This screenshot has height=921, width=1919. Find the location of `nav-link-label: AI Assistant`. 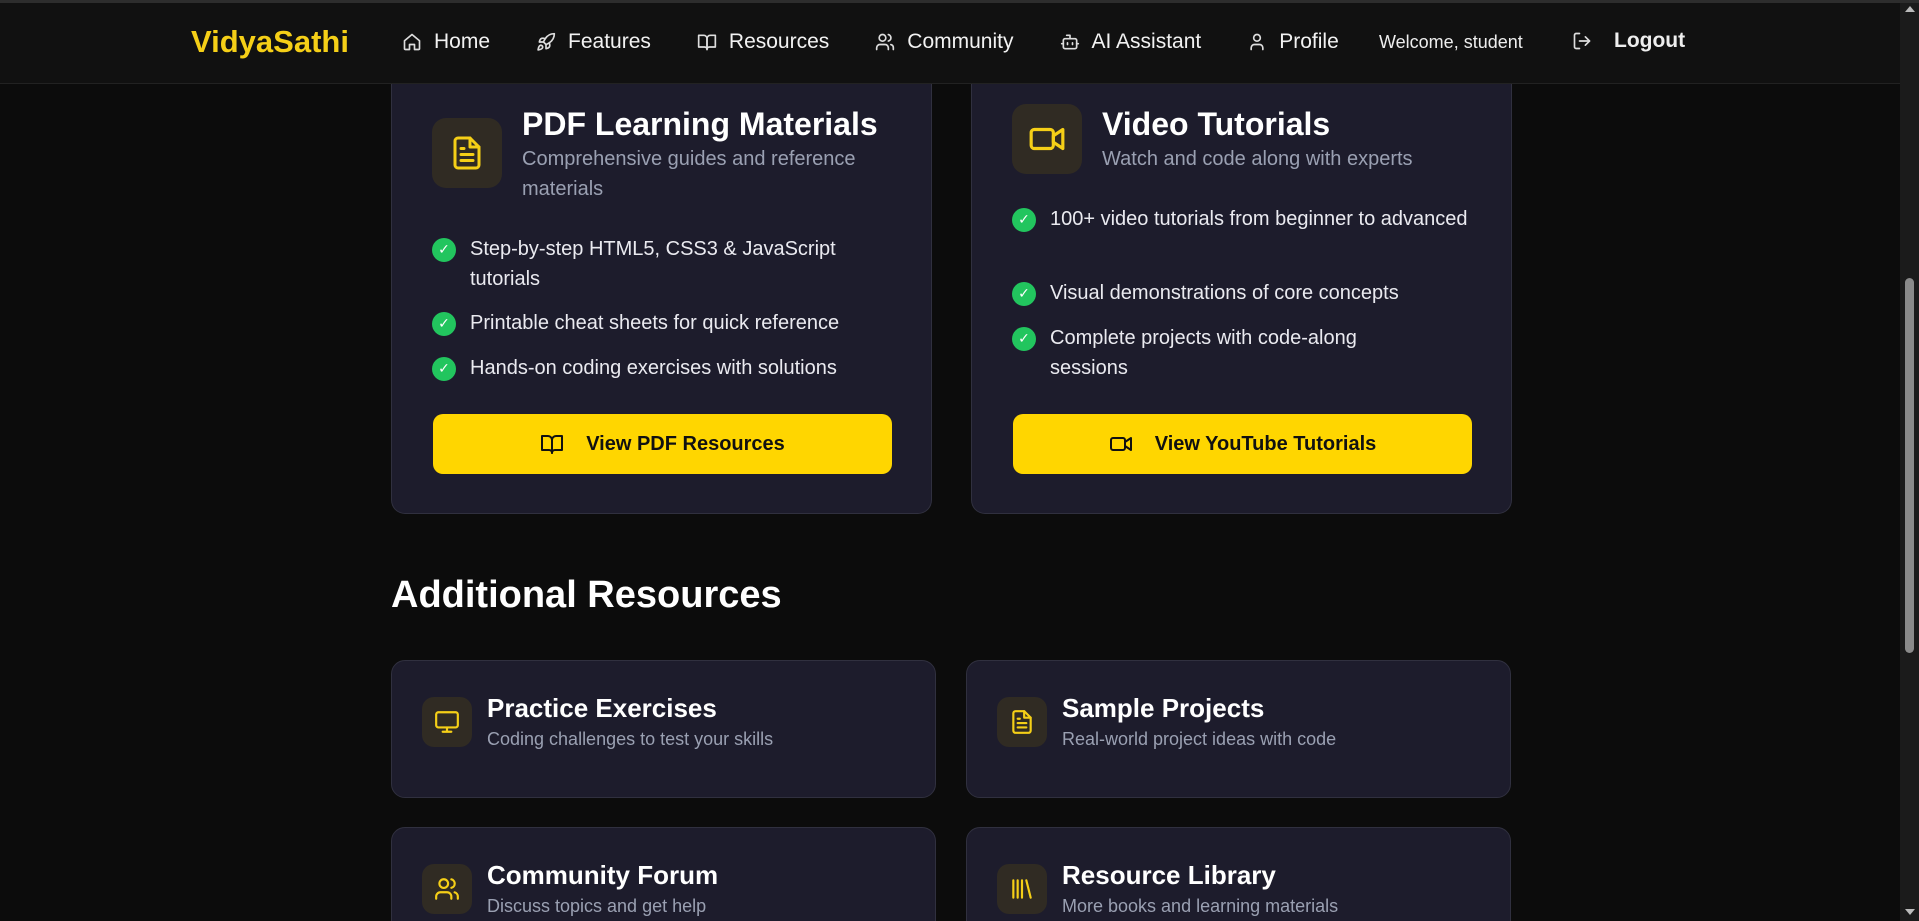

nav-link-label: AI Assistant is located at coordinates (1146, 41).